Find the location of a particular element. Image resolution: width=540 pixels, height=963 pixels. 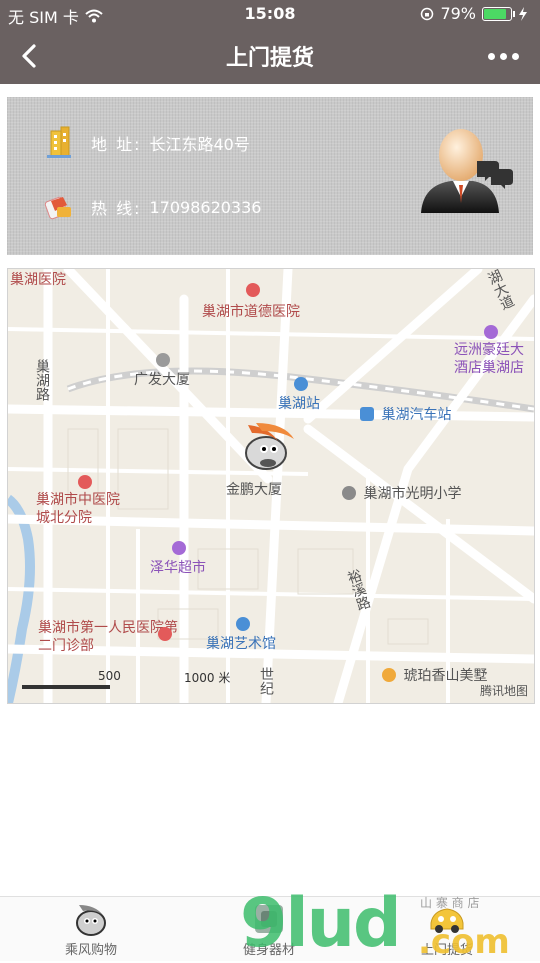

map-label-text: 巢湖市光明小学 is located at coordinates (412, 494).